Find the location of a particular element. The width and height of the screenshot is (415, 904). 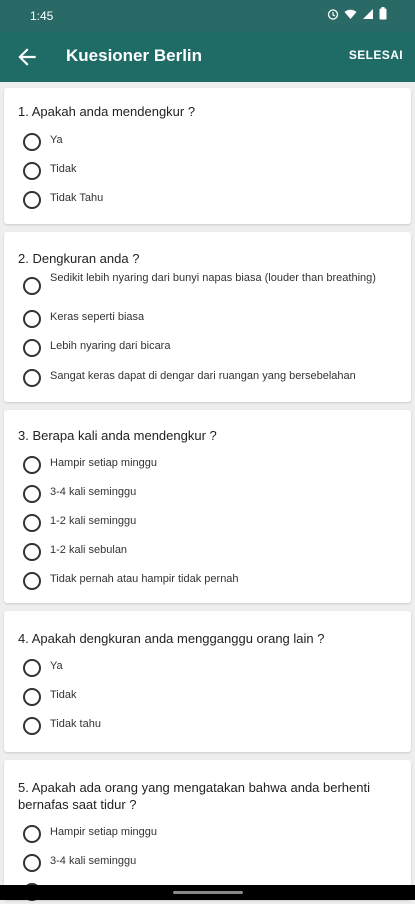

question-text: 3. Berapa kali anda mendengkur ? is located at coordinates (117, 435).